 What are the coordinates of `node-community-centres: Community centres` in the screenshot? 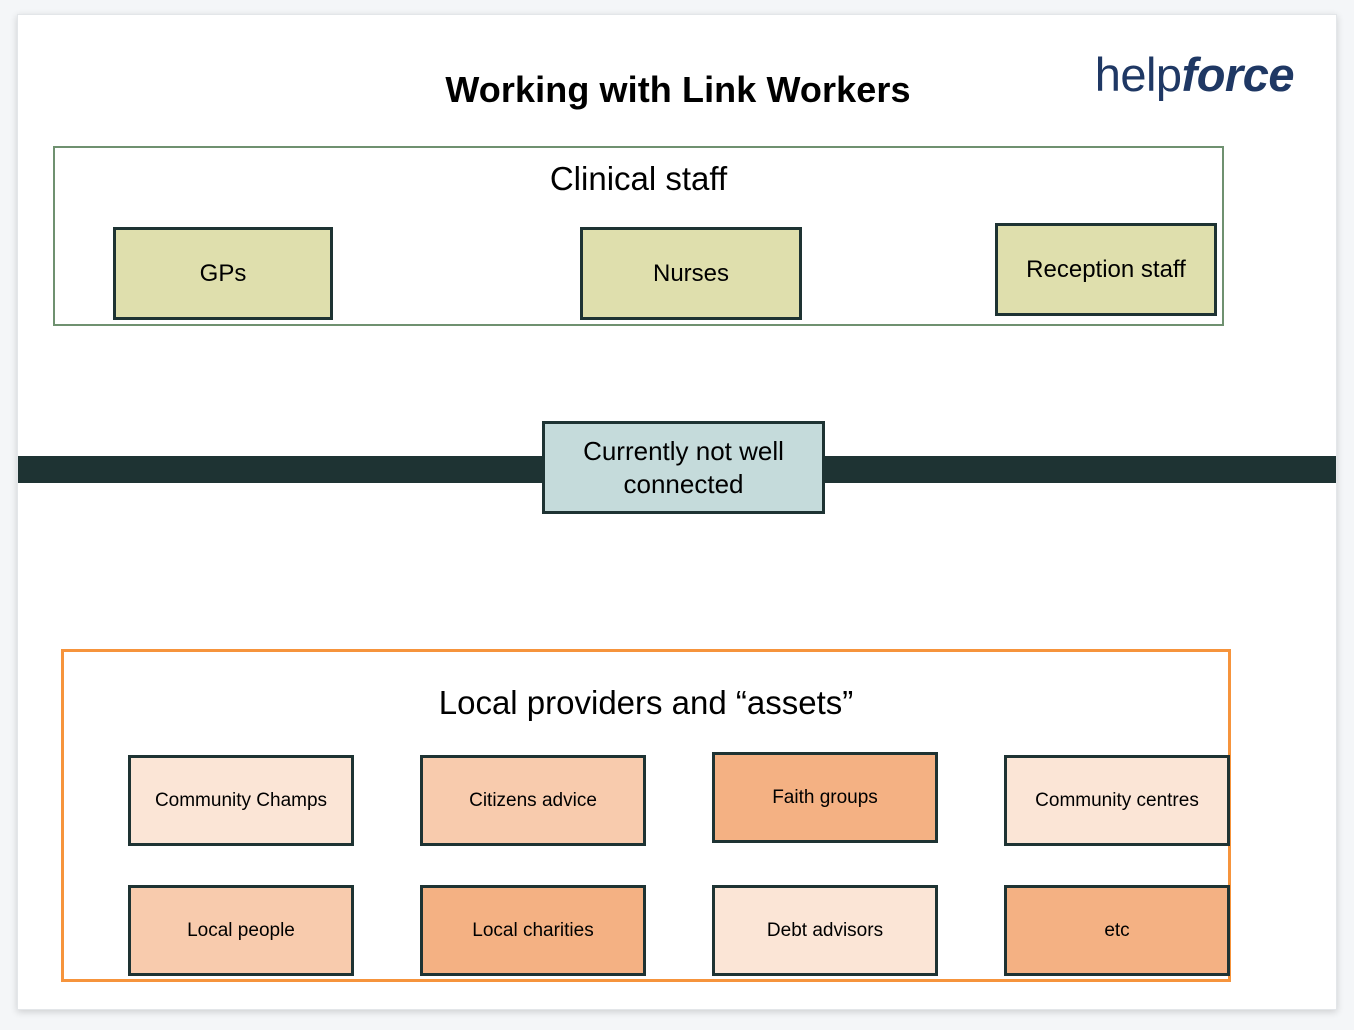 It's located at (1117, 800).